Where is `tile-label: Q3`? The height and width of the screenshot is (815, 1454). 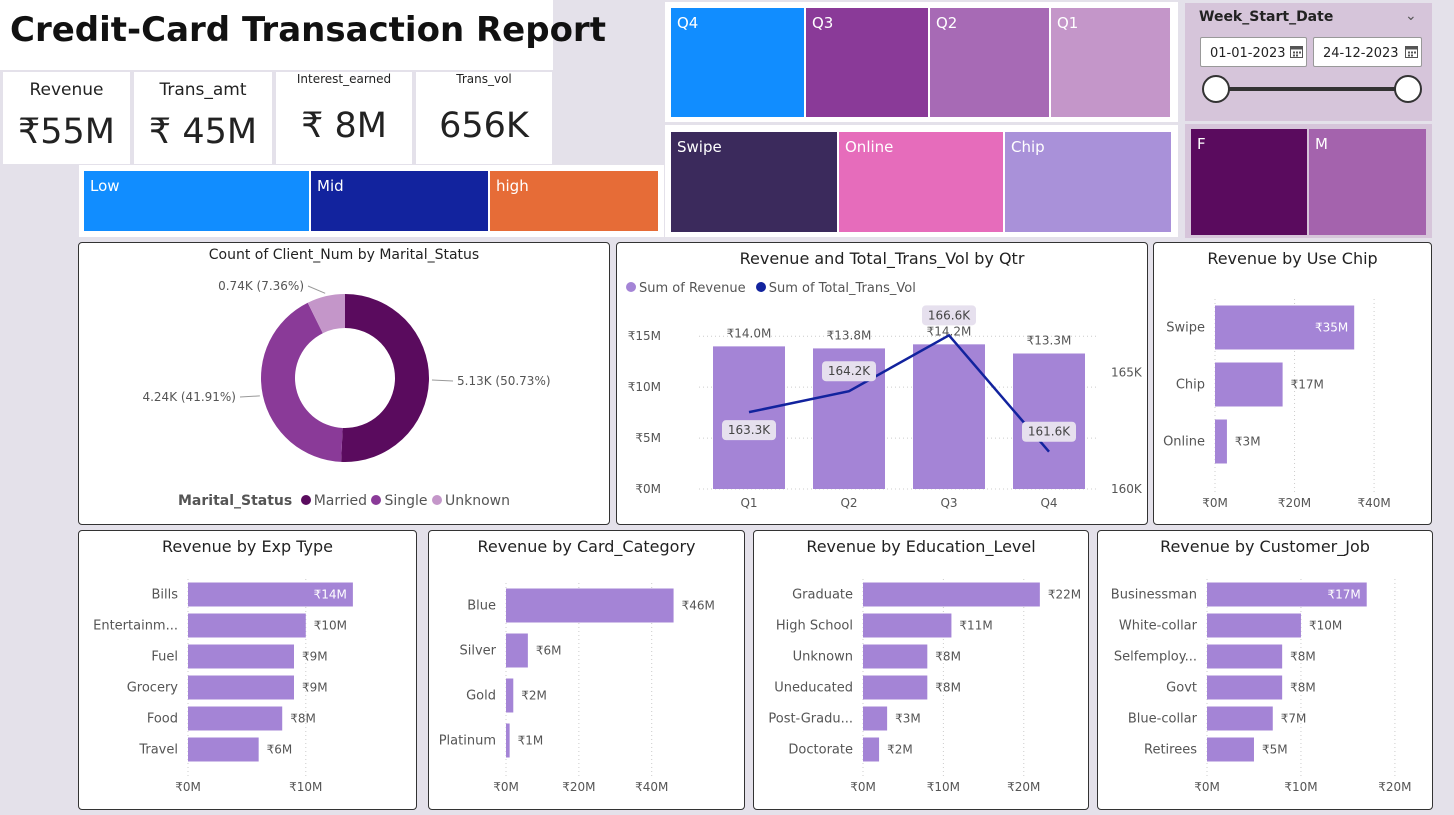 tile-label: Q3 is located at coordinates (823, 23).